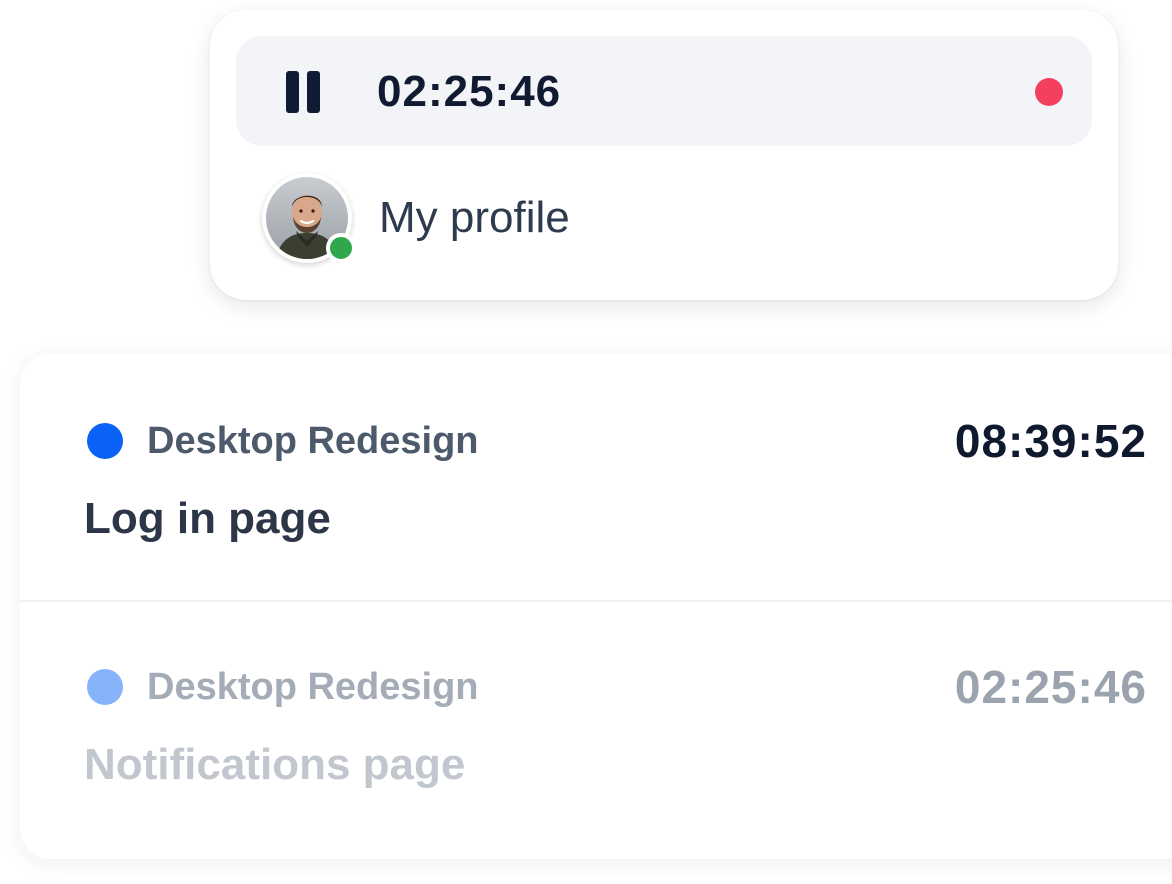 The width and height of the screenshot is (1172, 884). I want to click on active-timer-bar: 02:25:46, so click(664, 91).